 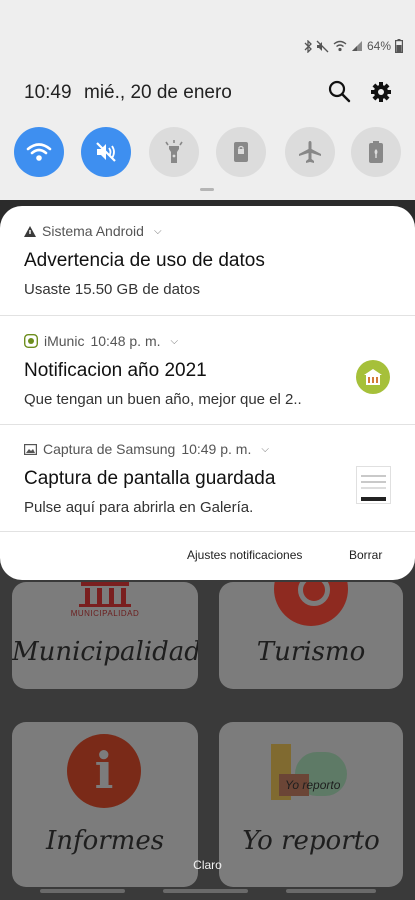 I want to click on notification-text: Pulse aquí para abrirla en Galería., so click(x=139, y=507).